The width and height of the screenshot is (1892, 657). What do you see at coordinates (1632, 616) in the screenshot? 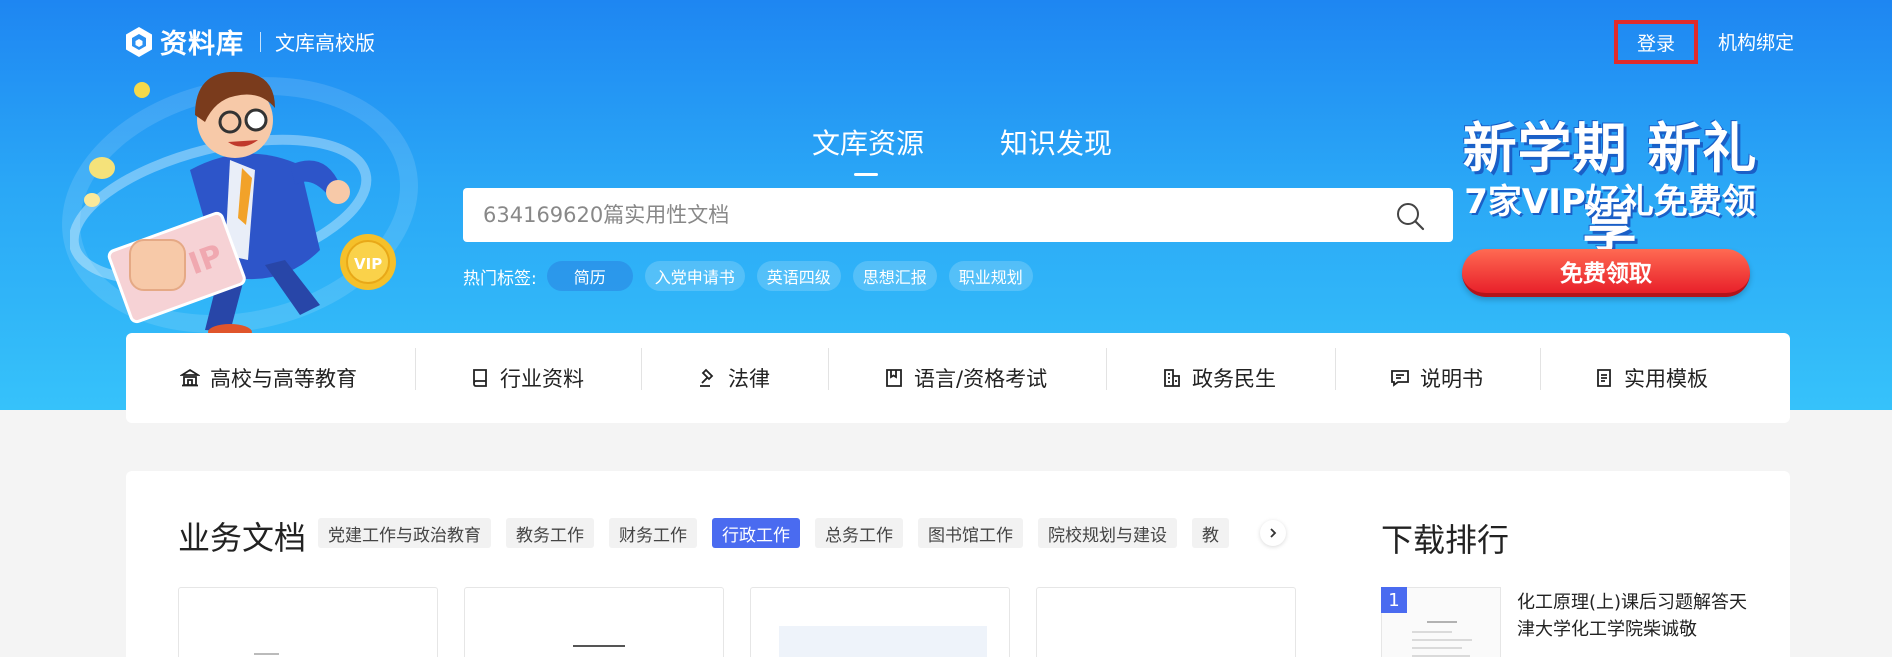
I see `ranking-item-title: 化工原理(上)课后习题解答天津大学化工学院柴诚敬` at bounding box center [1632, 616].